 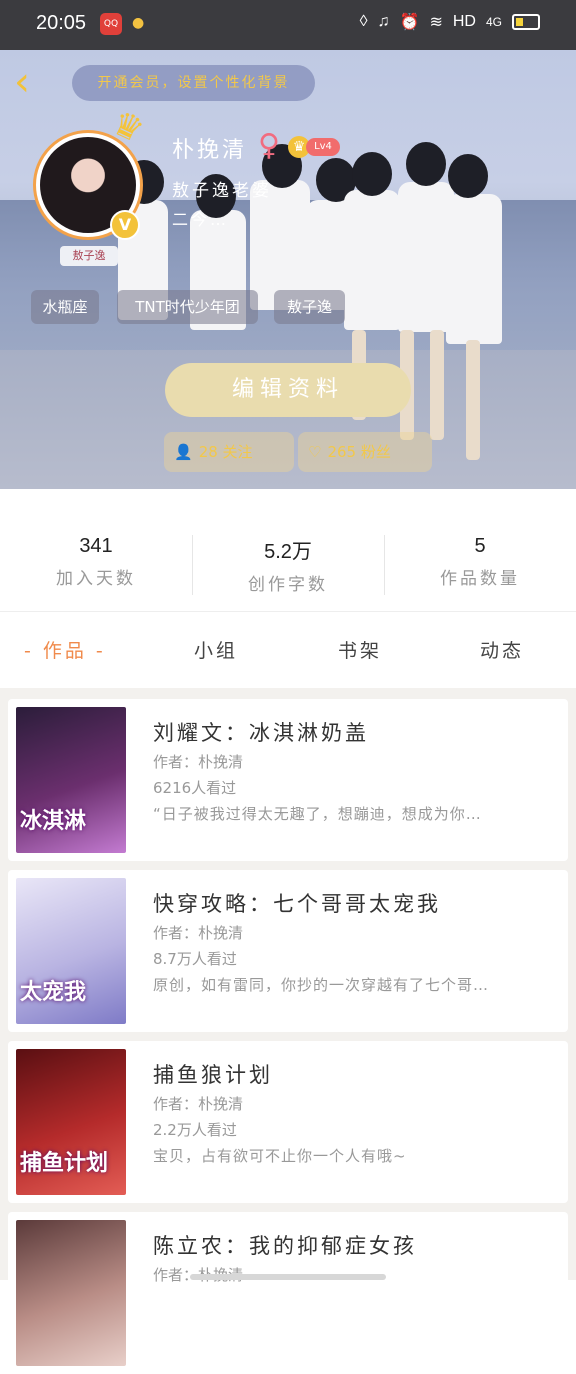 I want to click on tab-works: - 作品 -, so click(x=65, y=649).